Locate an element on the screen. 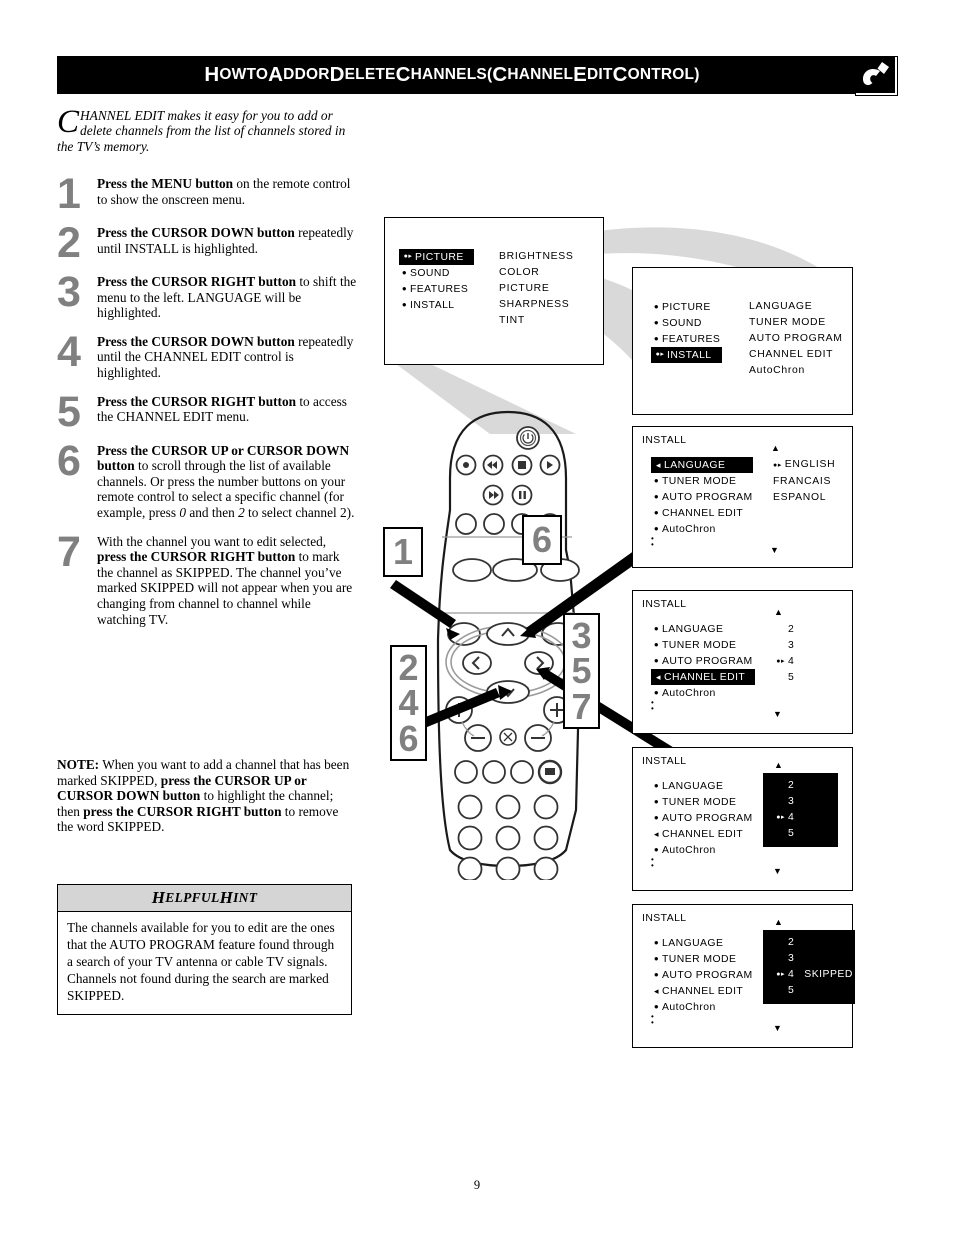 The image size is (954, 1235). keypad is located at coordinates (508, 837).